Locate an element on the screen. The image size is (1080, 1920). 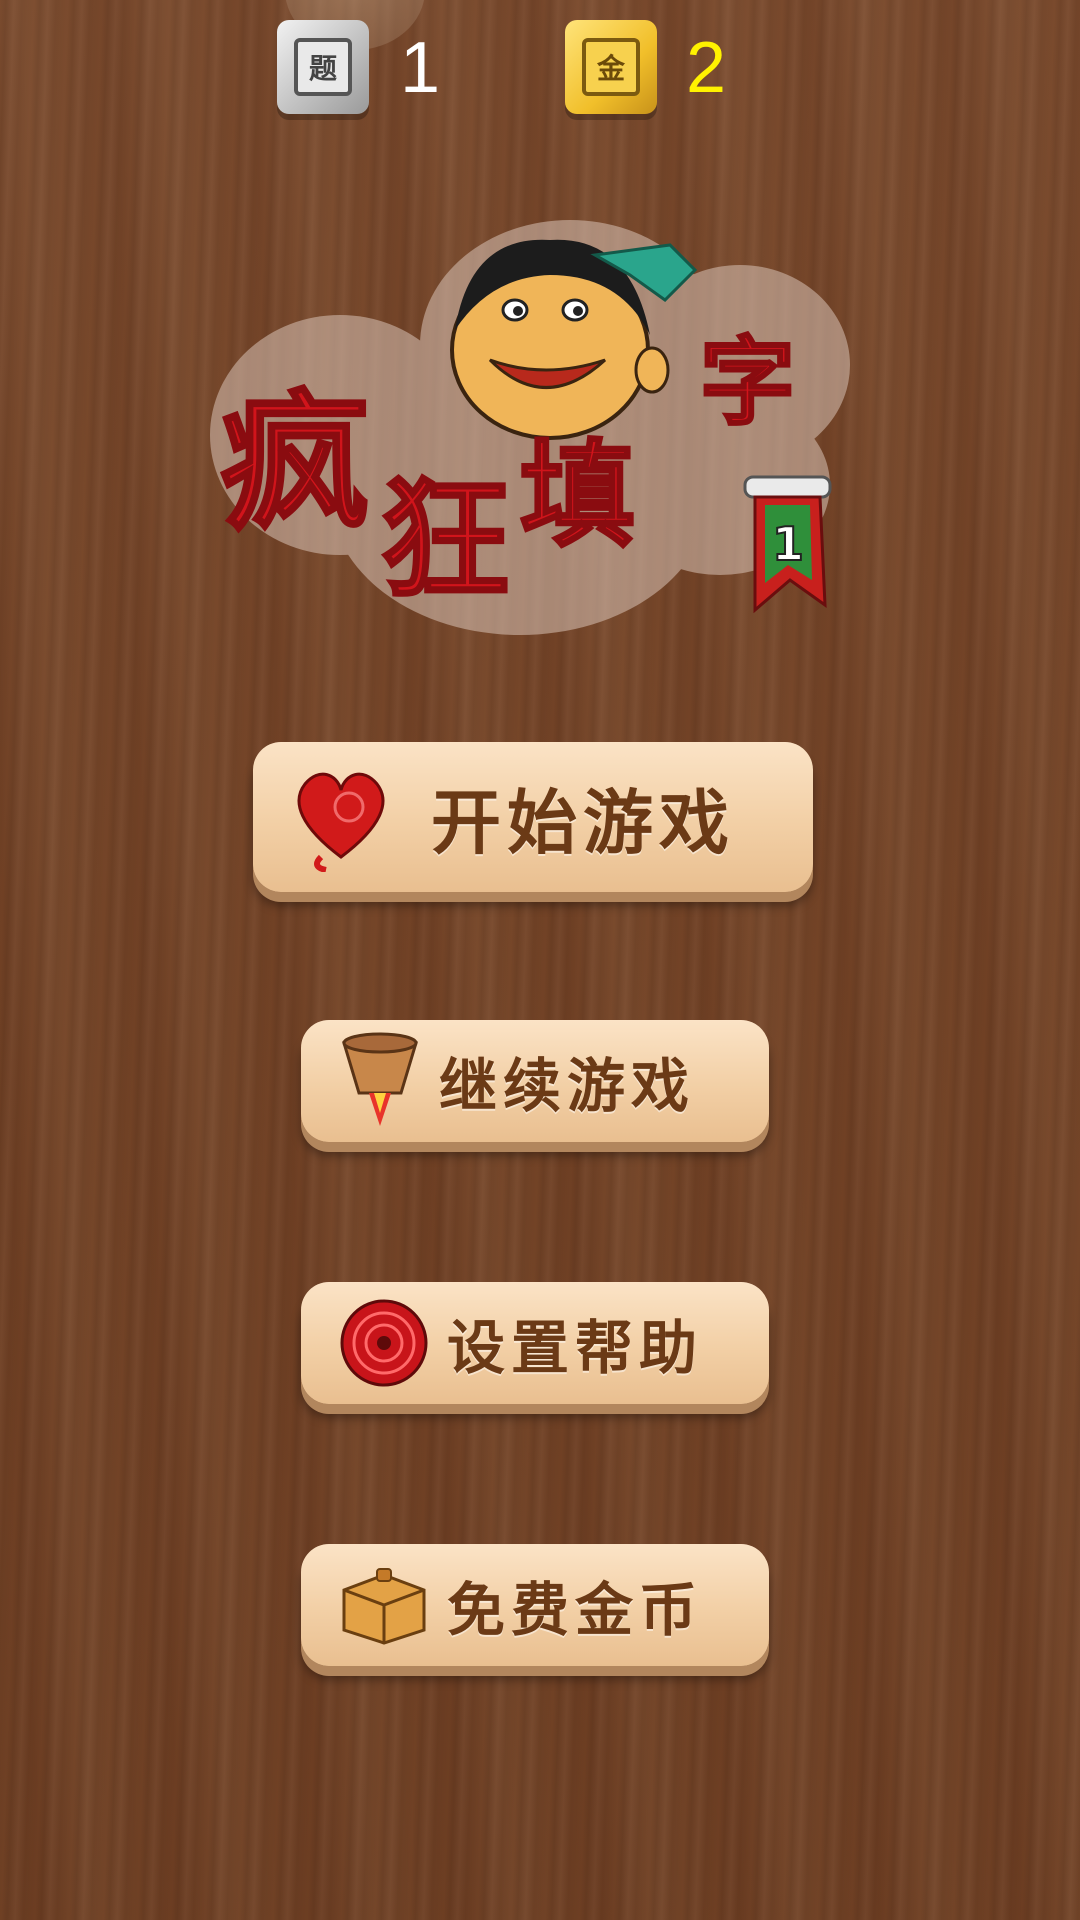
start-game-button: 开始游戏 is located at coordinates (533, 817).